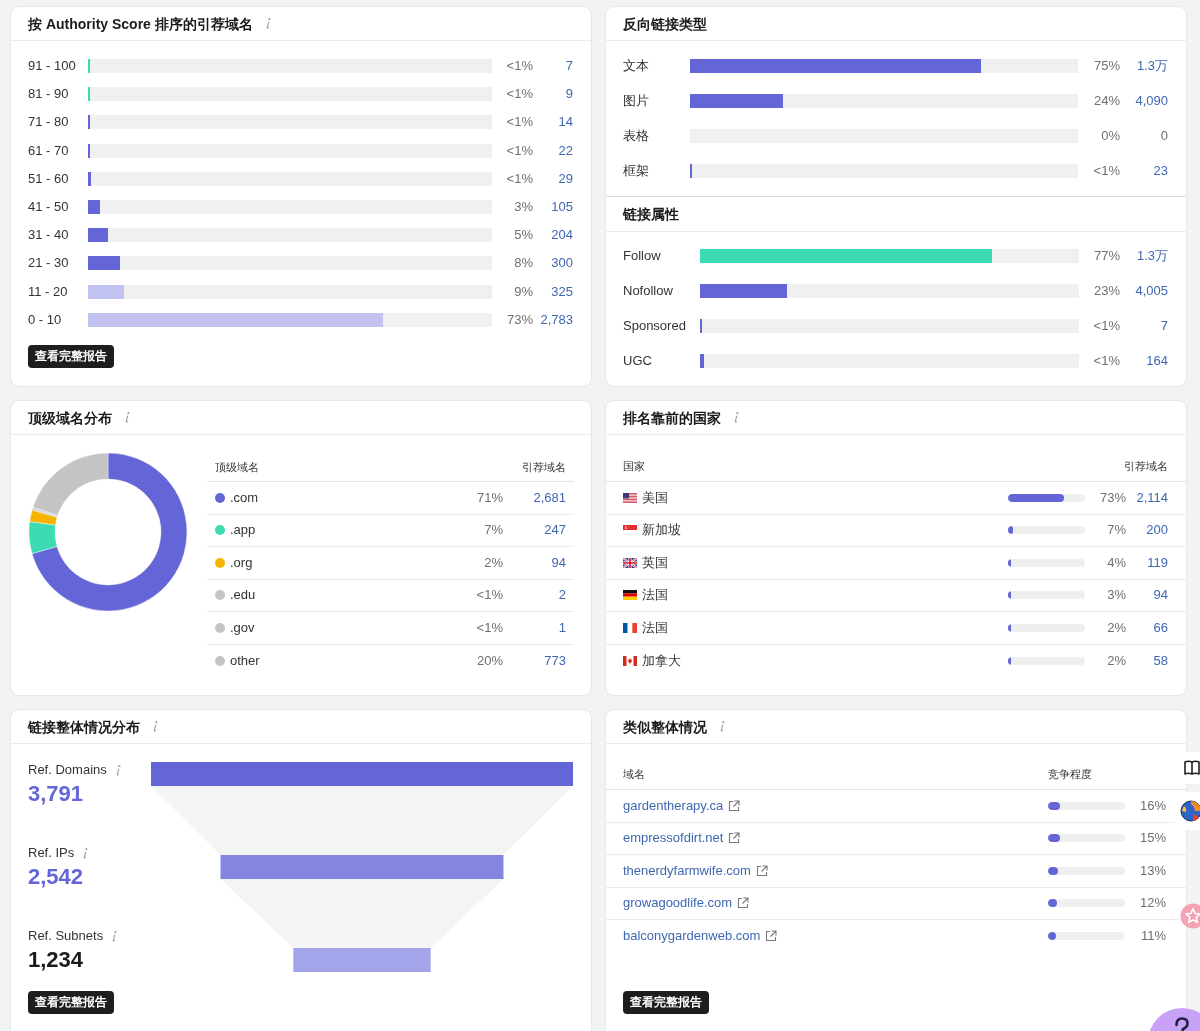 This screenshot has height=1031, width=1200. Describe the element at coordinates (245, 660) in the screenshot. I see `tld-name: other` at that location.